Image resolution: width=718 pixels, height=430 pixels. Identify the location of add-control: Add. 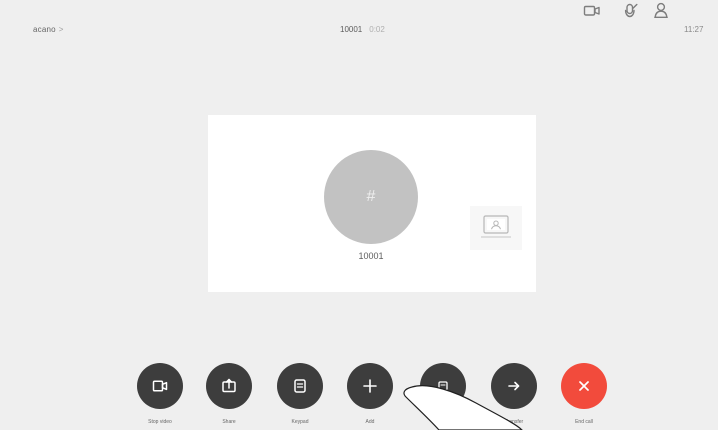
(370, 396).